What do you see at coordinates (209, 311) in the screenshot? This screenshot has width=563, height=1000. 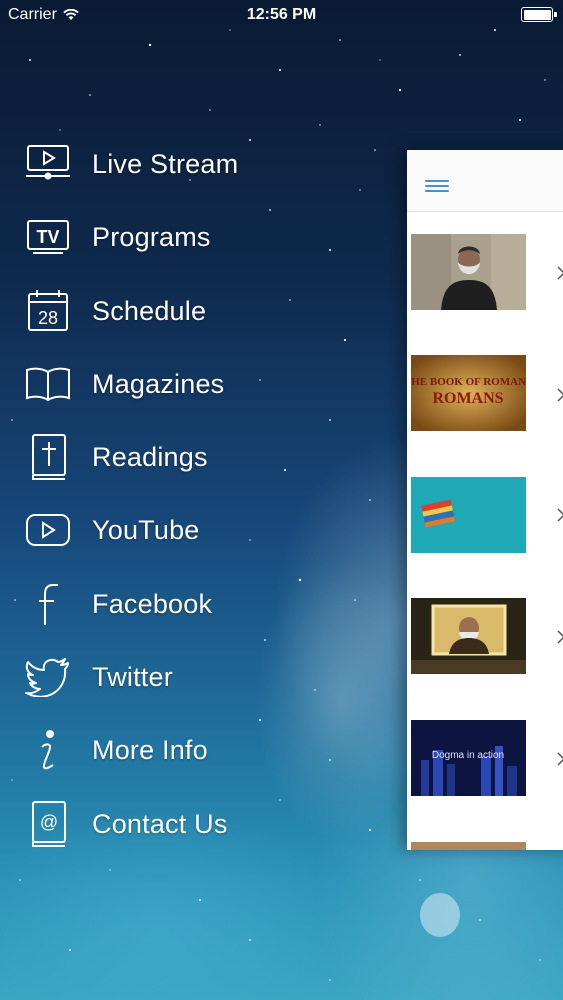 I see `menu-item-schedule: 28 Schedule` at bounding box center [209, 311].